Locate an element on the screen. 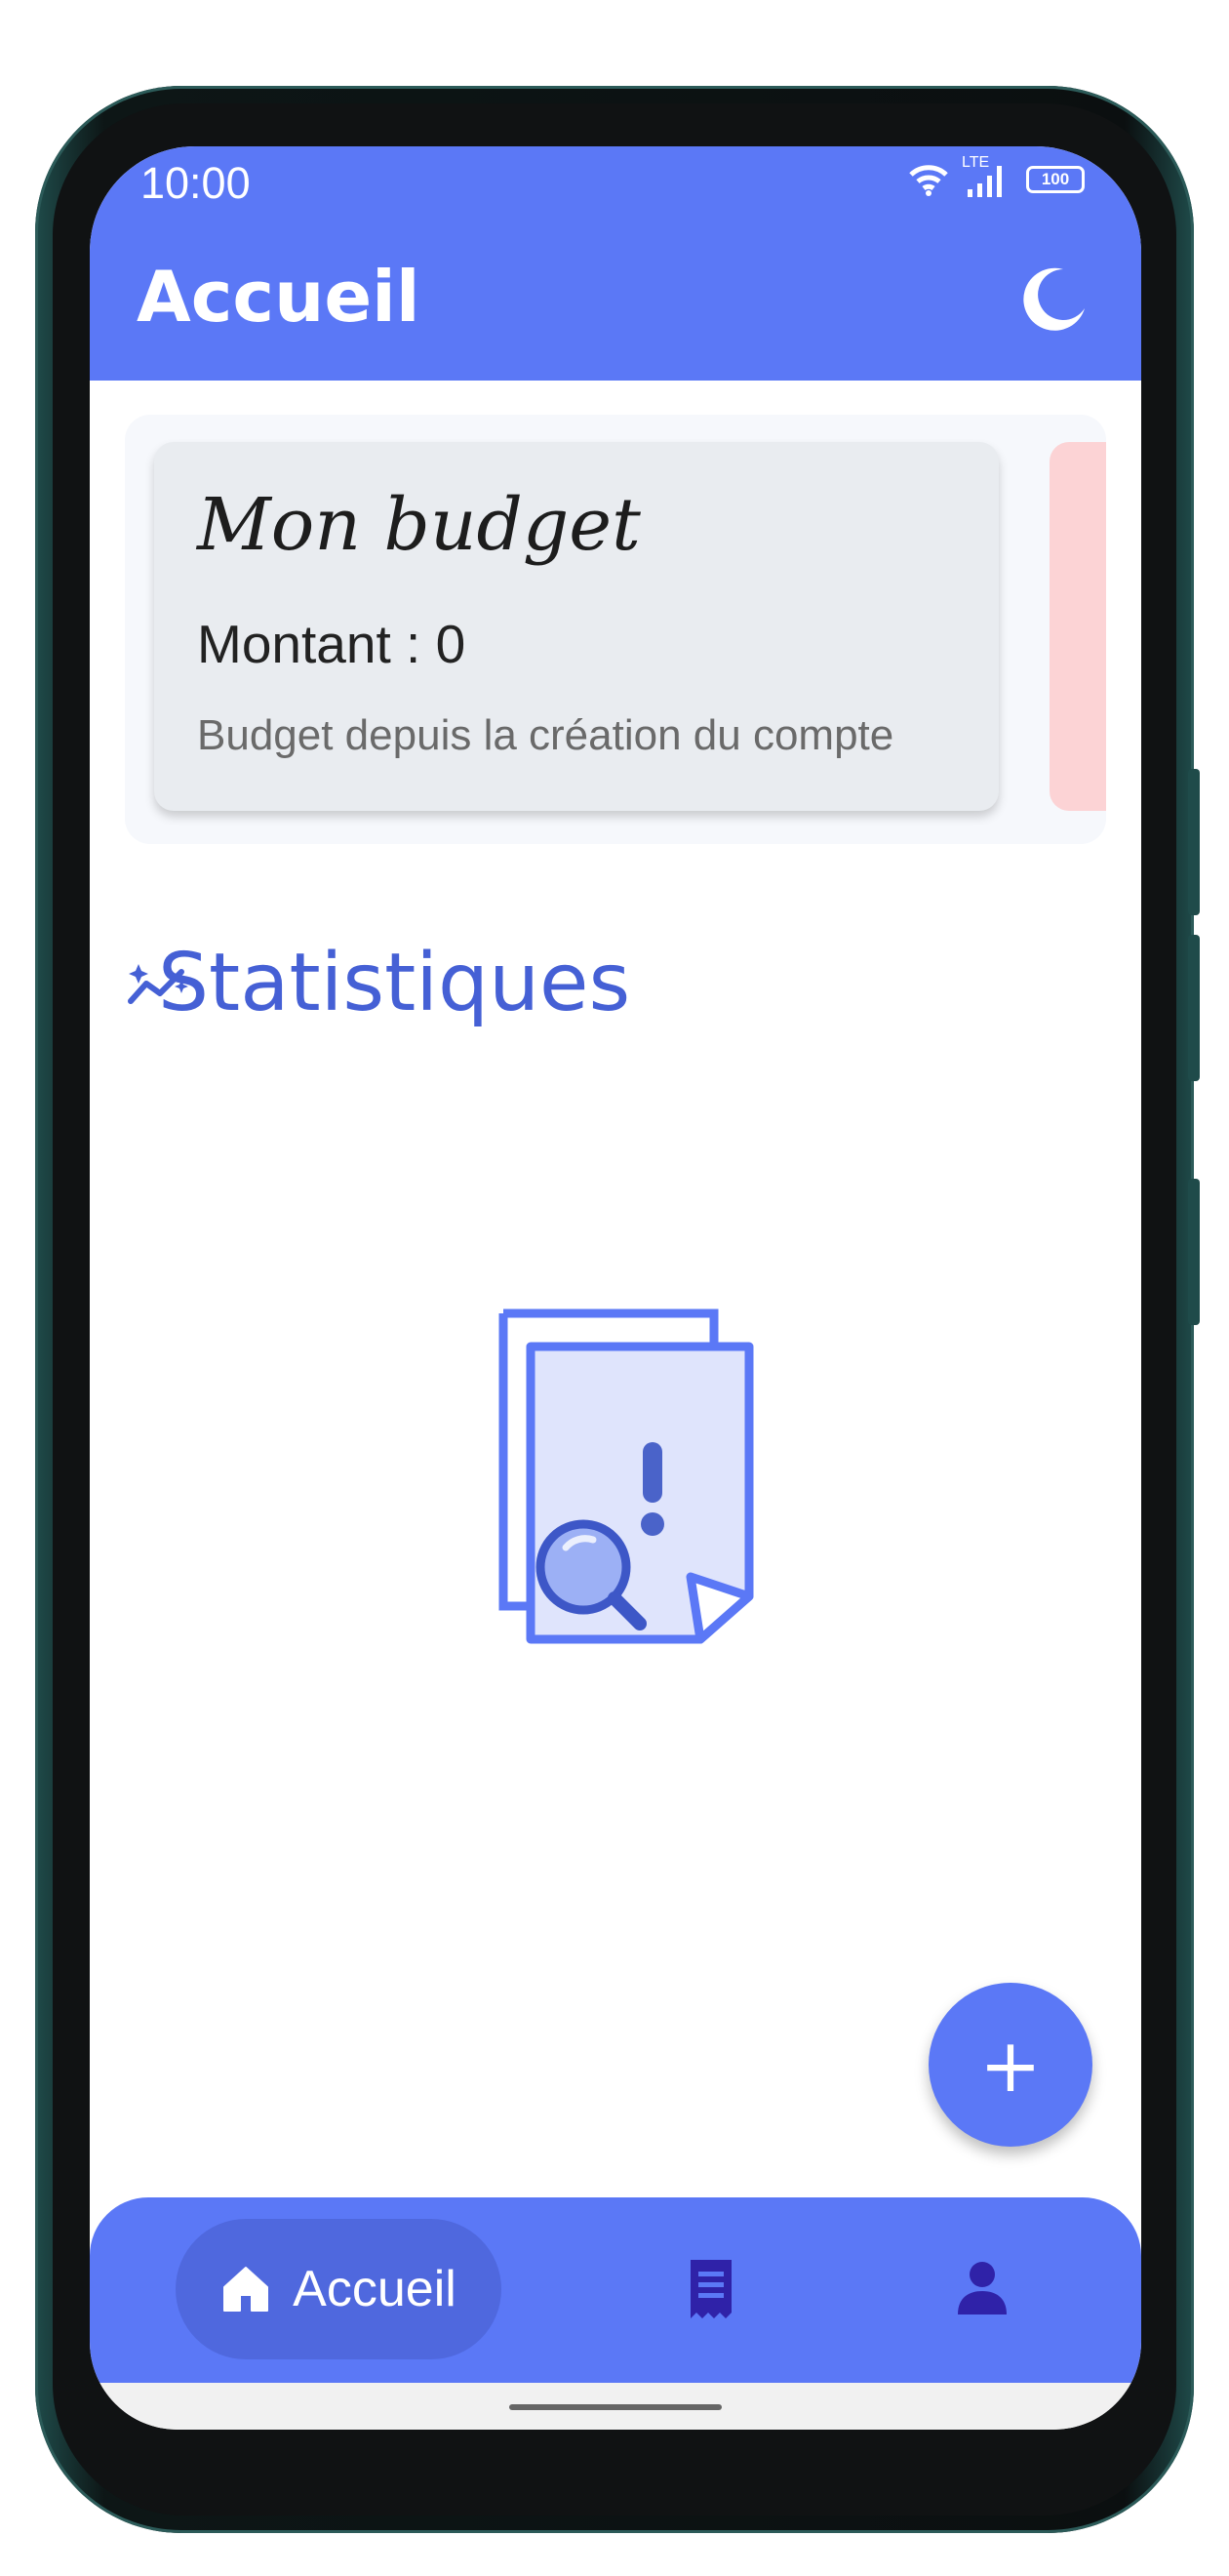  add-button: + is located at coordinates (1010, 2065).